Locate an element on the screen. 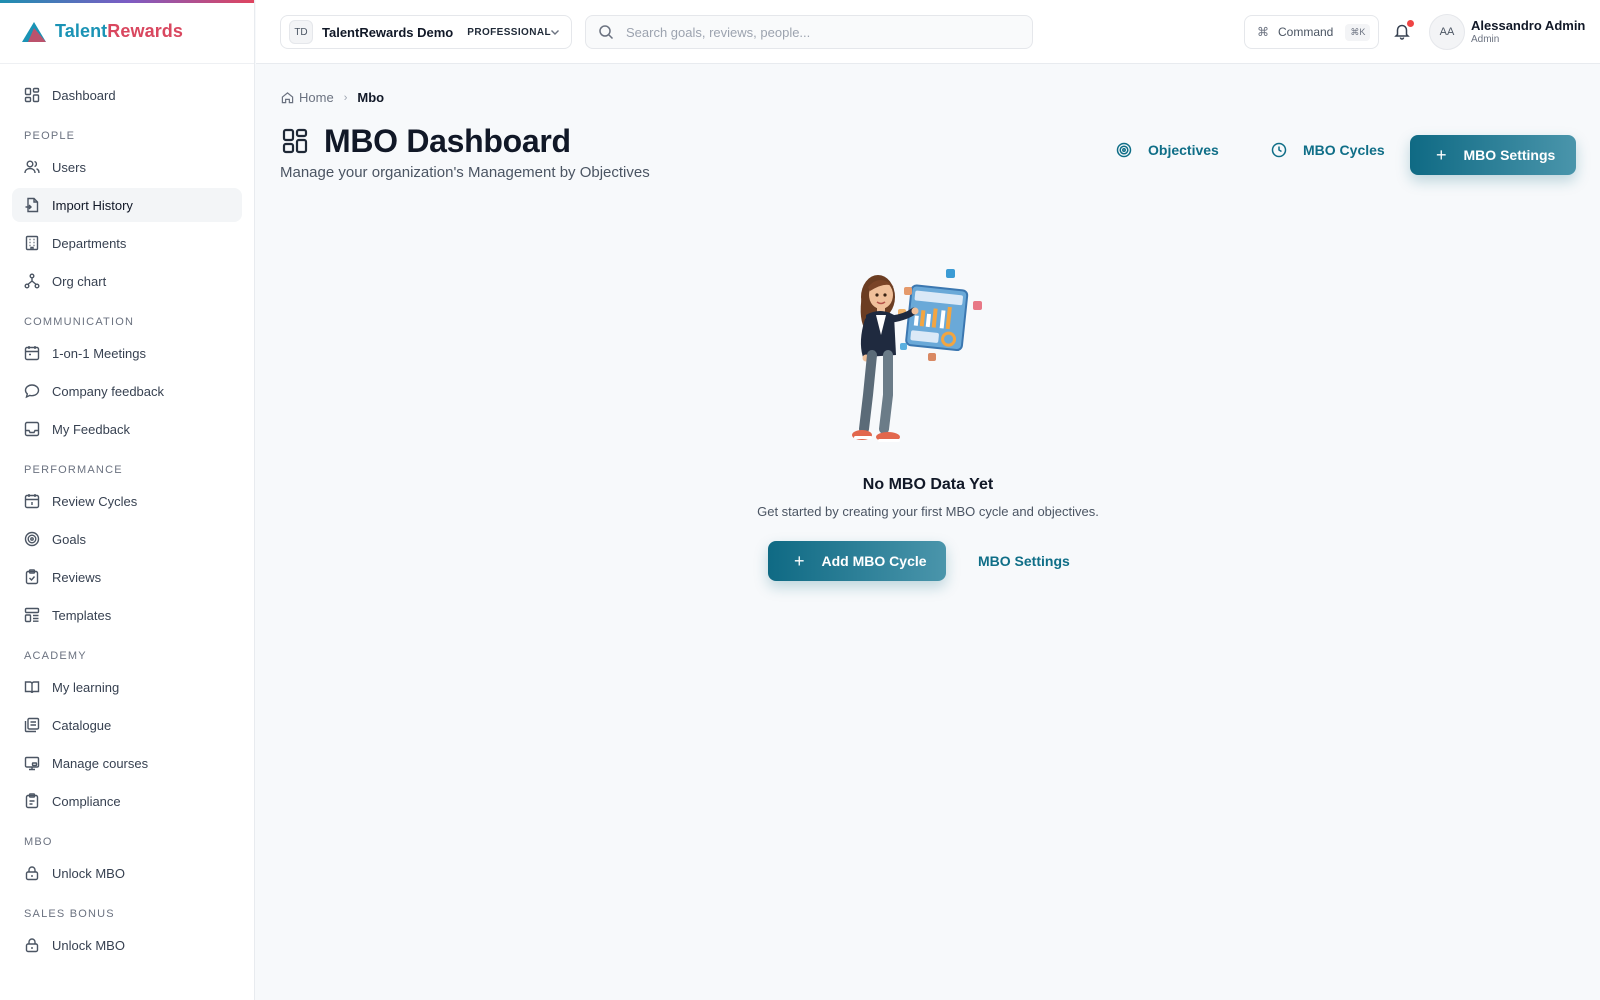 Image resolution: width=1600 pixels, height=1000 pixels. sidebar-section-title: COMMUNICATION is located at coordinates (79, 322).